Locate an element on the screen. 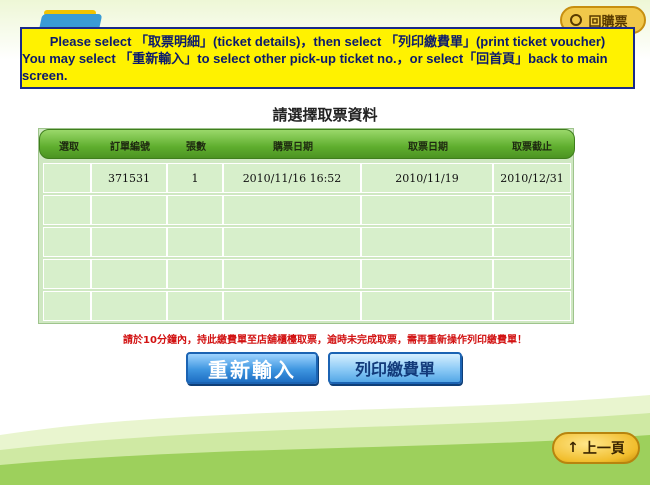 The height and width of the screenshot is (485, 650). header-pickup-deadline: 取票截止 is located at coordinates (532, 147).